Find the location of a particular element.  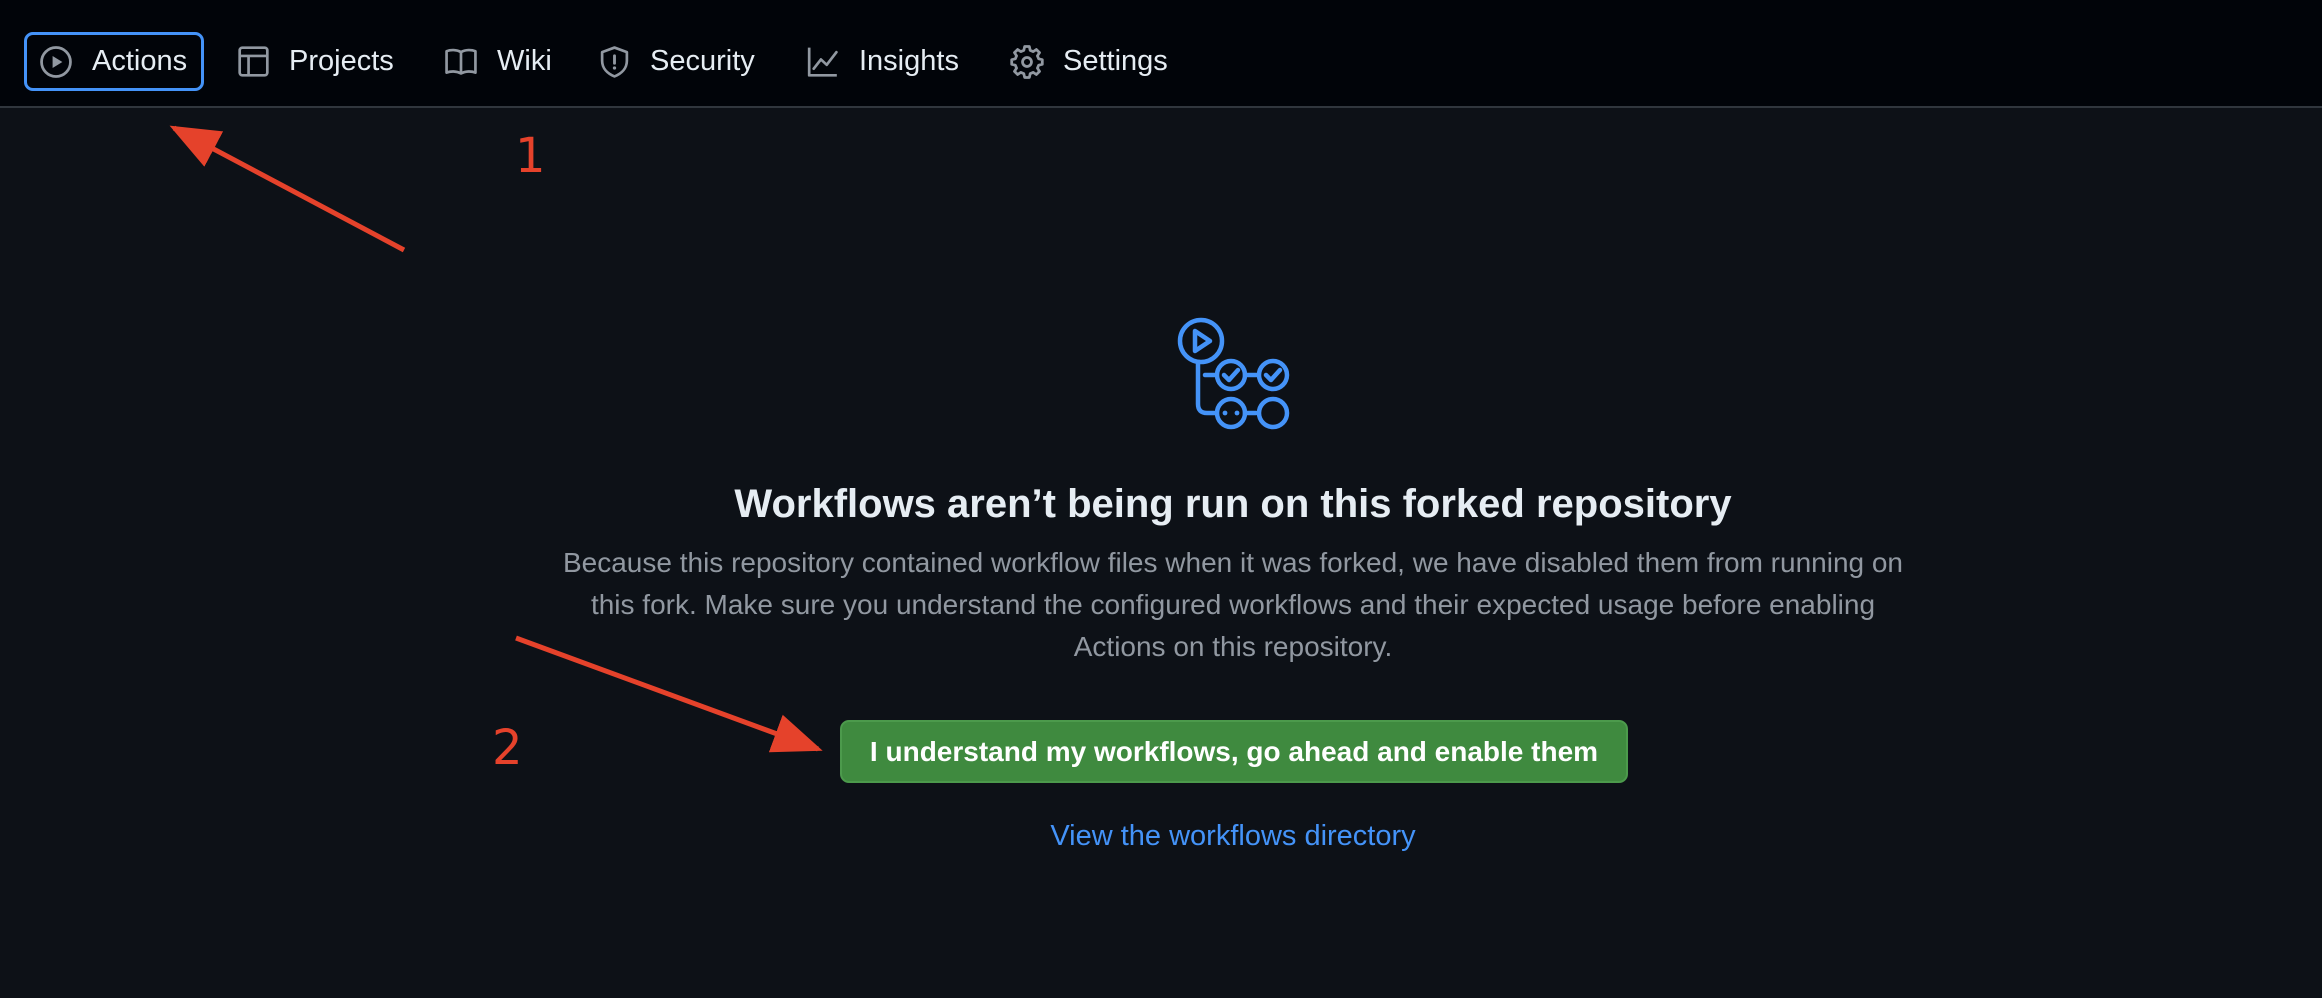

view-workflows-link: View the workflows directory is located at coordinates (1161, 836).